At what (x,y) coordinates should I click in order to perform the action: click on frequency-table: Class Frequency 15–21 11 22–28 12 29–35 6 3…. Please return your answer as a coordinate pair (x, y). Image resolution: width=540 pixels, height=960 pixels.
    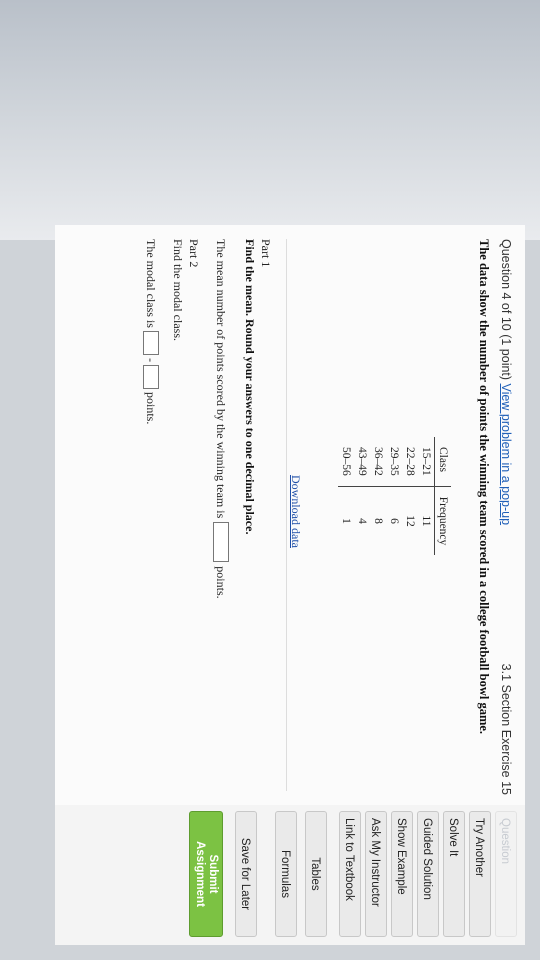
    Looking at the image, I should click on (394, 496).